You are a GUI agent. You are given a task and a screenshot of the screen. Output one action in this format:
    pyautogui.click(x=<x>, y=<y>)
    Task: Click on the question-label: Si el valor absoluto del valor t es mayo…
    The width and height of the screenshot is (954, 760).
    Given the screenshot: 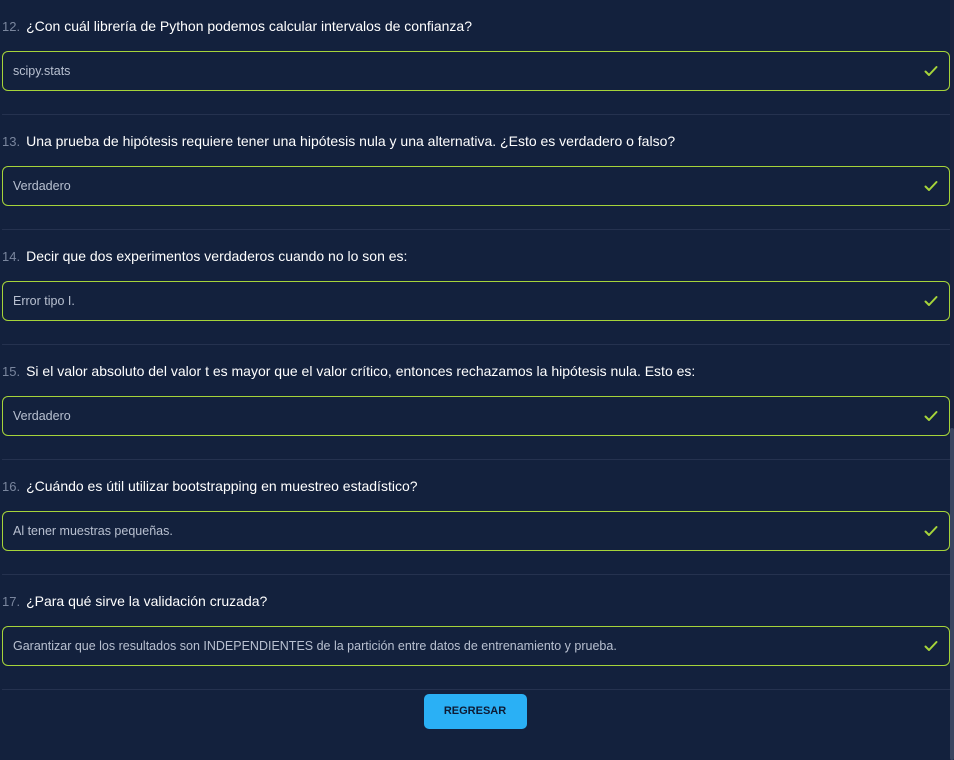 What is the action you would take?
    pyautogui.click(x=361, y=371)
    